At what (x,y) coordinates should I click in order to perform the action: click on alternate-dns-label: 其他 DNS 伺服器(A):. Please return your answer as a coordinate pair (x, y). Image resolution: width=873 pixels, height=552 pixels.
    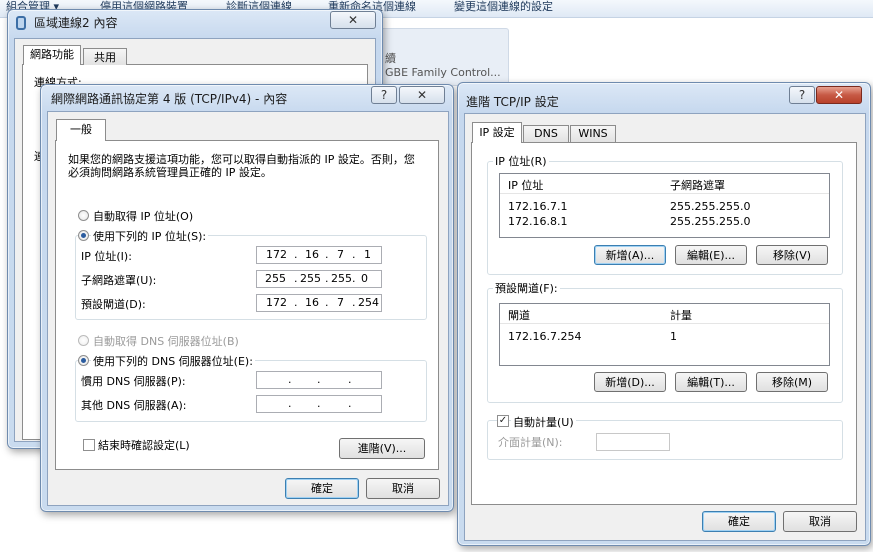
    Looking at the image, I should click on (134, 405).